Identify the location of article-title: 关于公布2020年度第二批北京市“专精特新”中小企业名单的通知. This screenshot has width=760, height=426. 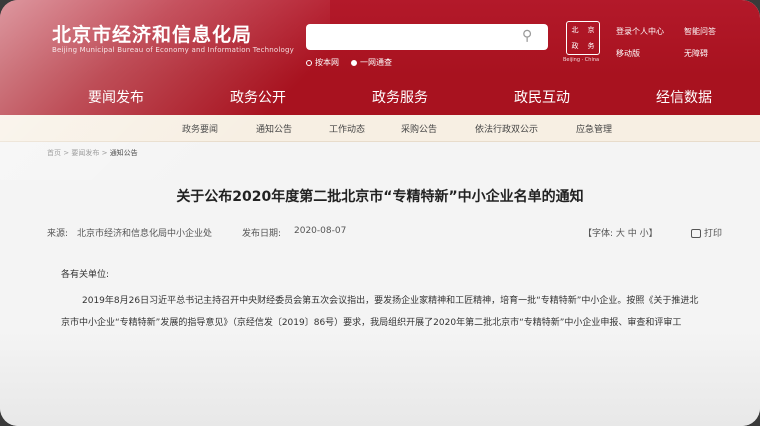
(380, 197).